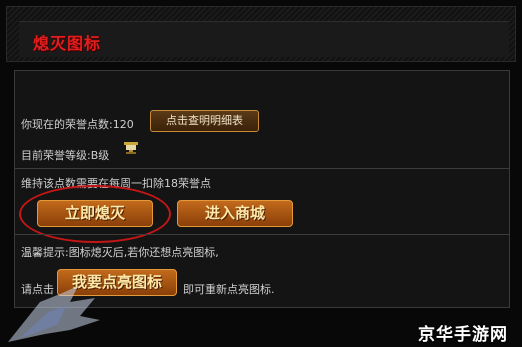 The width and height of the screenshot is (522, 347). Describe the element at coordinates (264, 39) in the screenshot. I see `header-bar: 熄灭图标` at that location.